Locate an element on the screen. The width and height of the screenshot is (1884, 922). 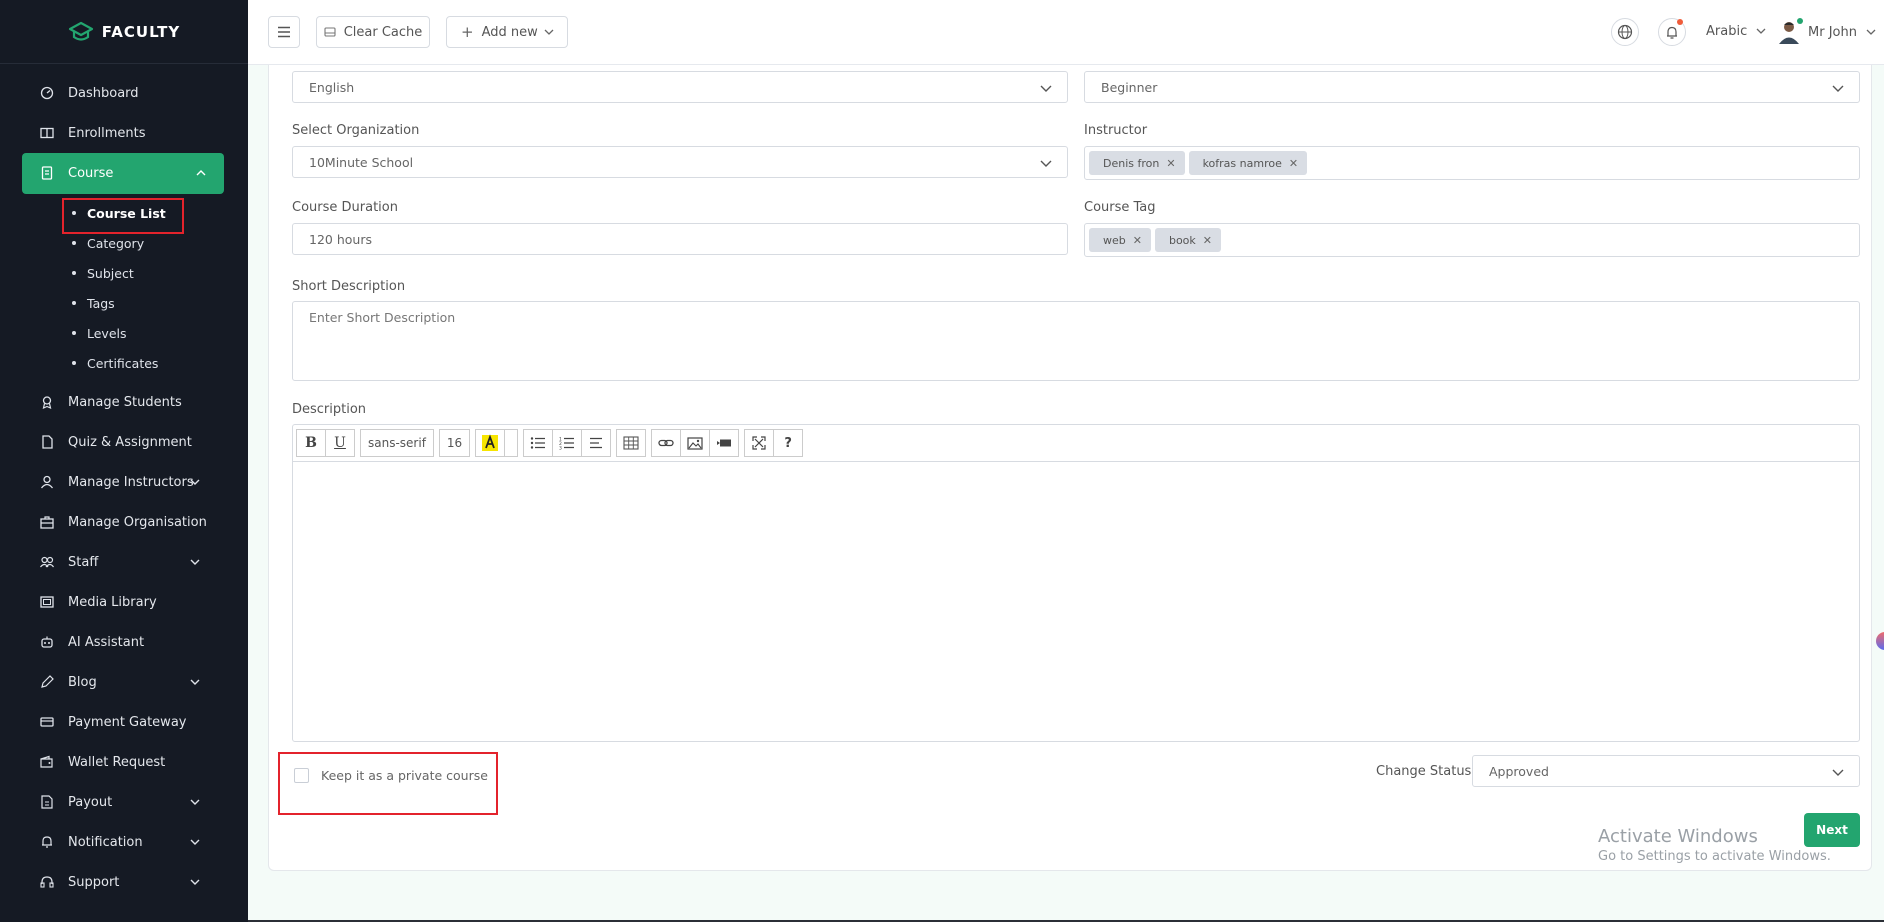
sidebar-item-label: Payout is located at coordinates (90, 802).